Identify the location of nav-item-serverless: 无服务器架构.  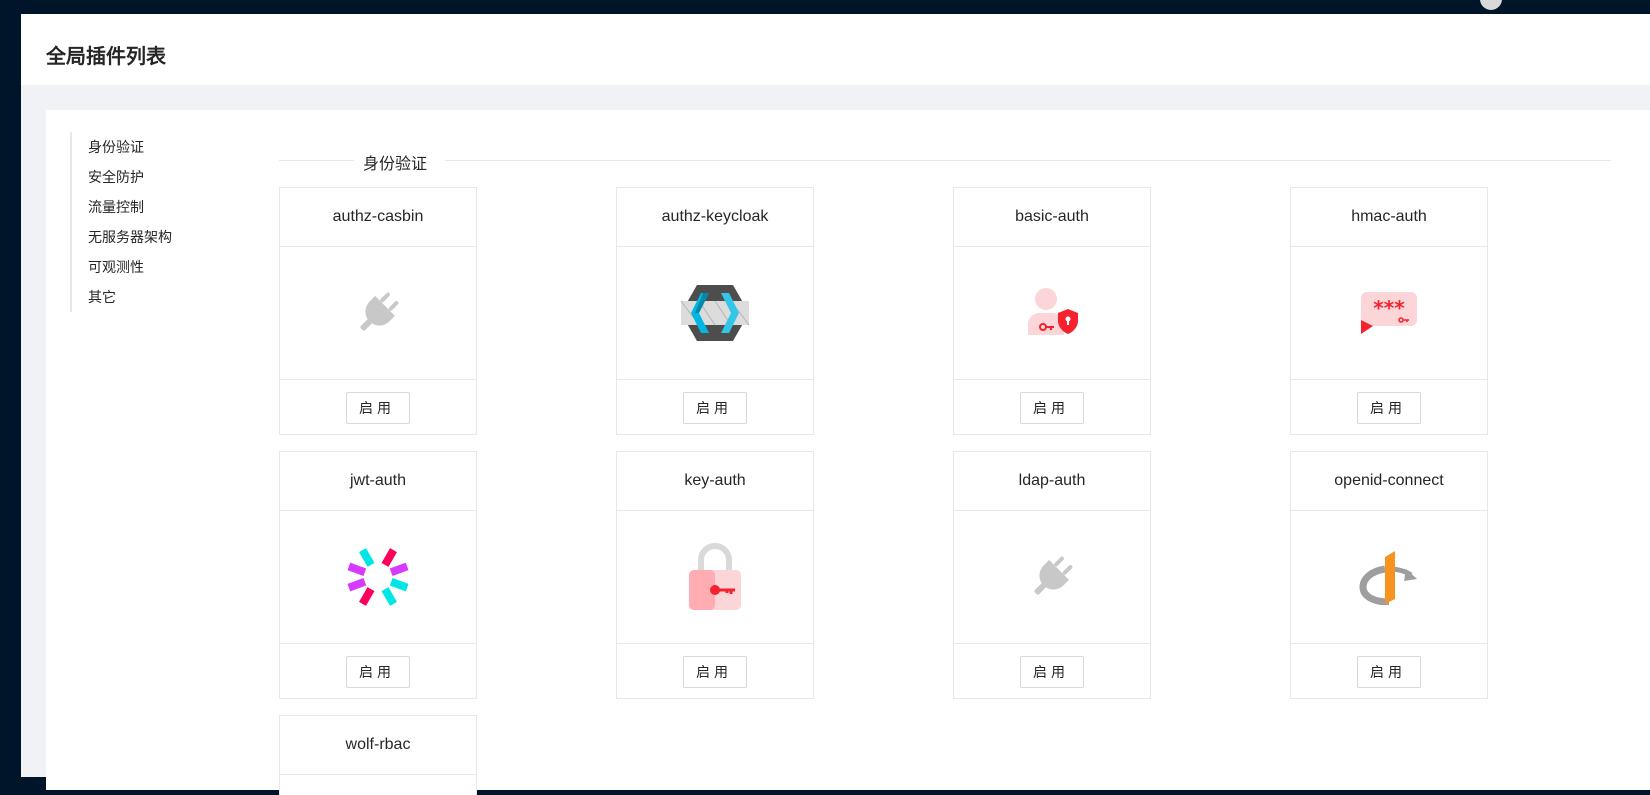
(130, 237).